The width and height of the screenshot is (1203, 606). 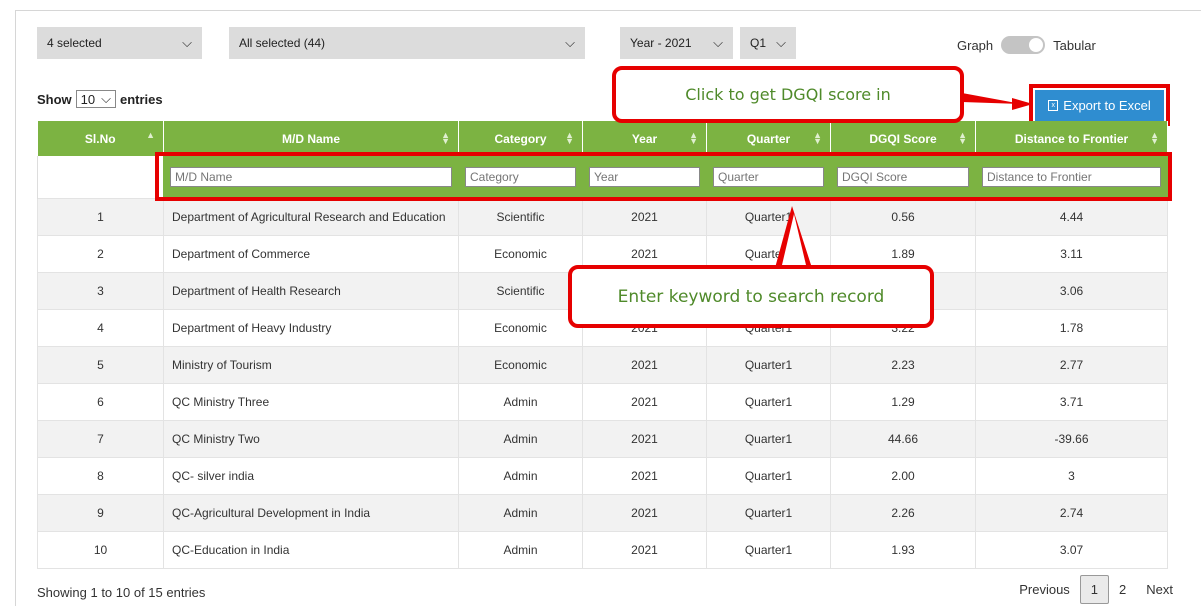 I want to click on page-button-2: 2, so click(x=1122, y=589).